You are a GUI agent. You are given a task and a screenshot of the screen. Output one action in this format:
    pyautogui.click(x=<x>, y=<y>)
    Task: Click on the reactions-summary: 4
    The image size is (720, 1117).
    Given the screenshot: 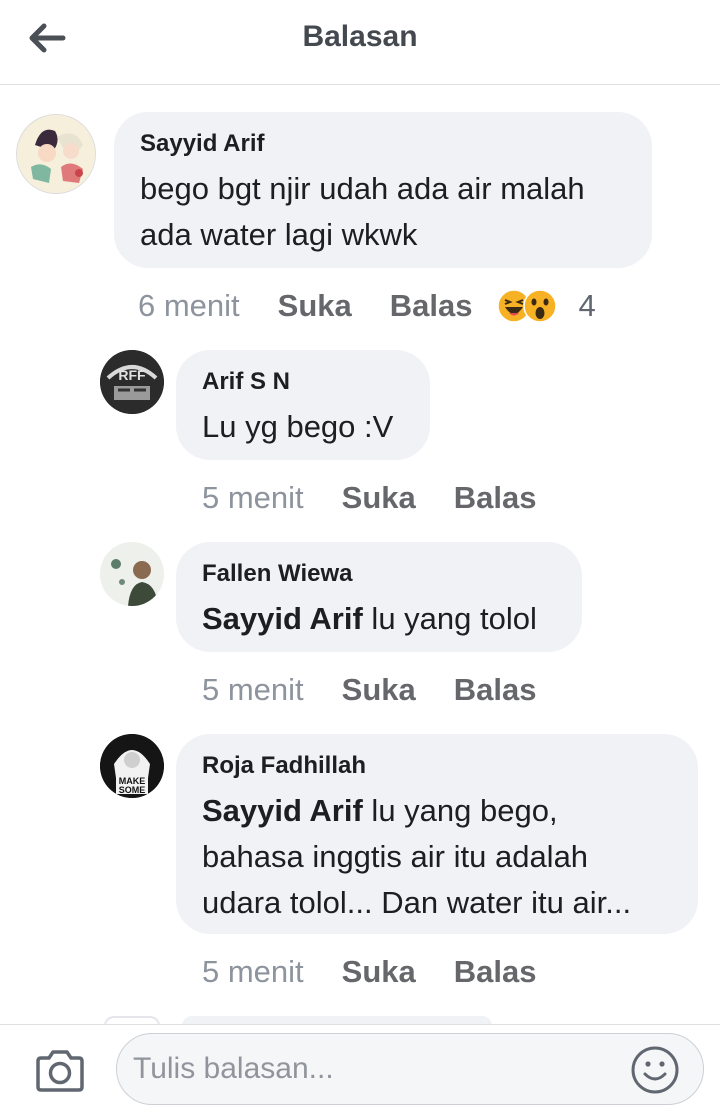 What is the action you would take?
    pyautogui.click(x=546, y=306)
    